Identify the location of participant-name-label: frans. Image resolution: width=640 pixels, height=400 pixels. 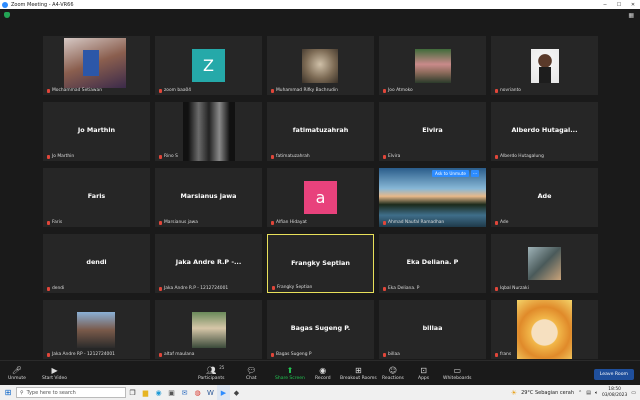
(503, 354).